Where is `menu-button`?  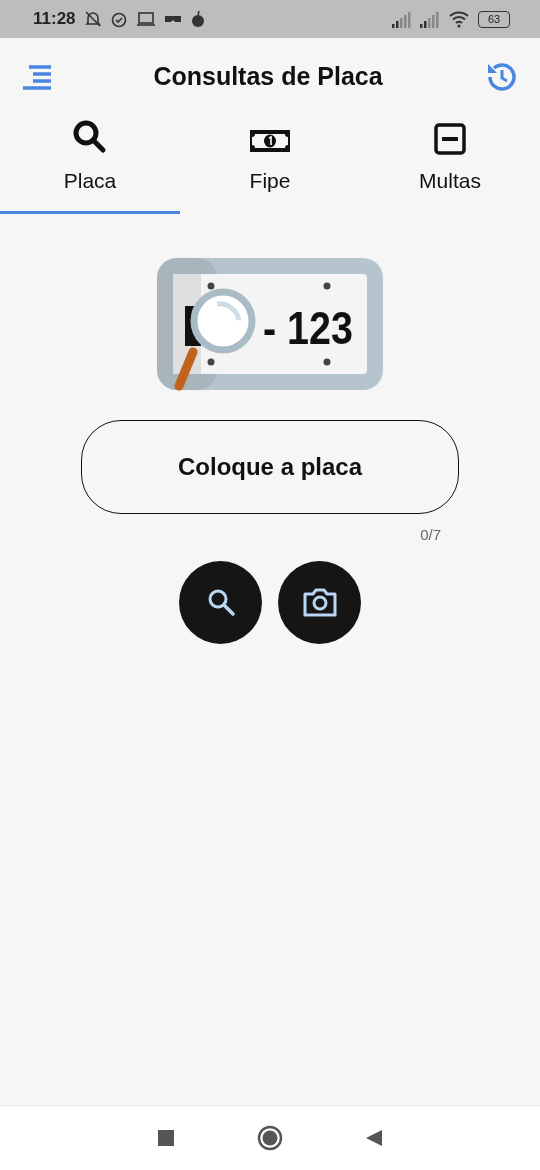 menu-button is located at coordinates (37, 77).